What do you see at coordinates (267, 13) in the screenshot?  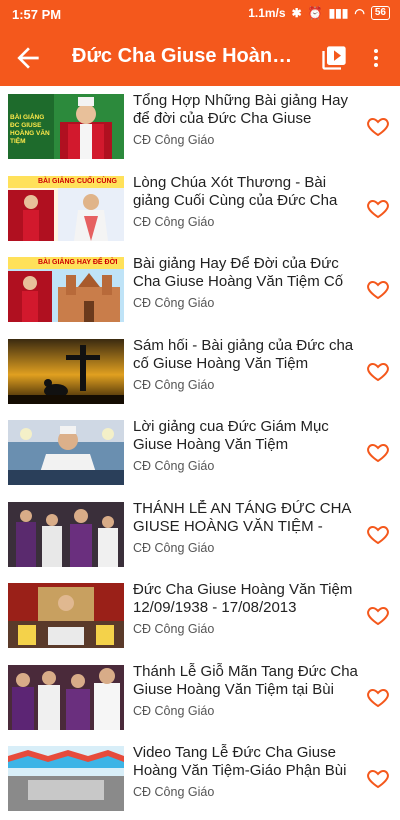 I see `network-speed: 1.1m/s` at bounding box center [267, 13].